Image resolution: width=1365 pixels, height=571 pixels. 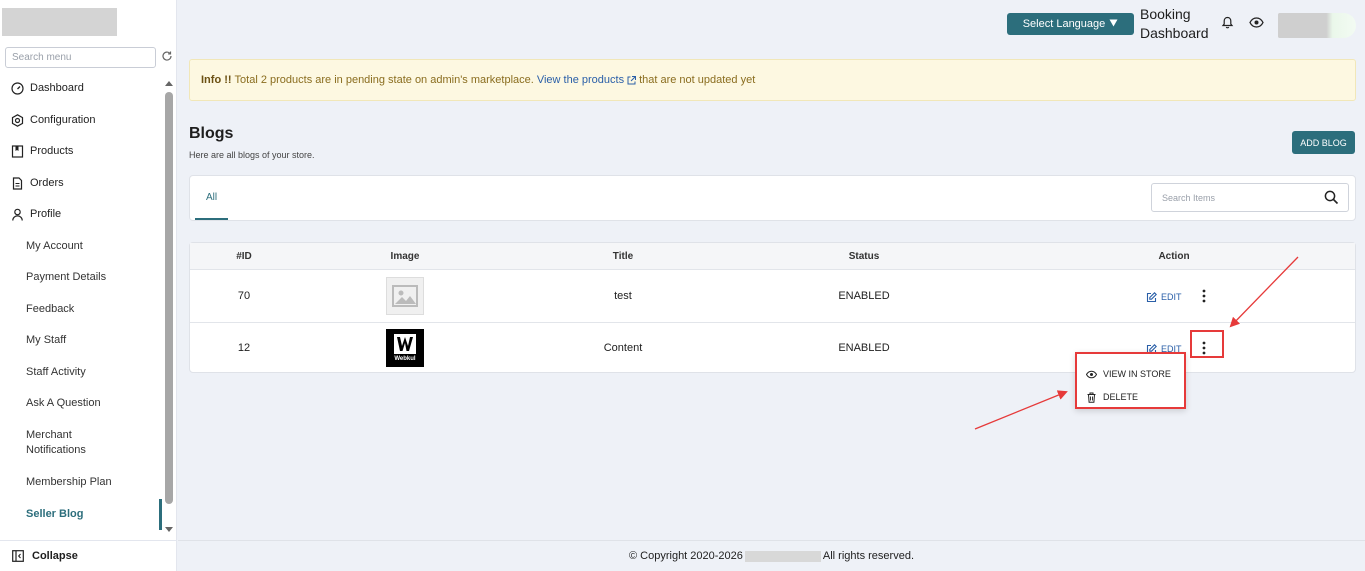 I want to click on info-suffix: that are not updated yet, so click(x=697, y=80).